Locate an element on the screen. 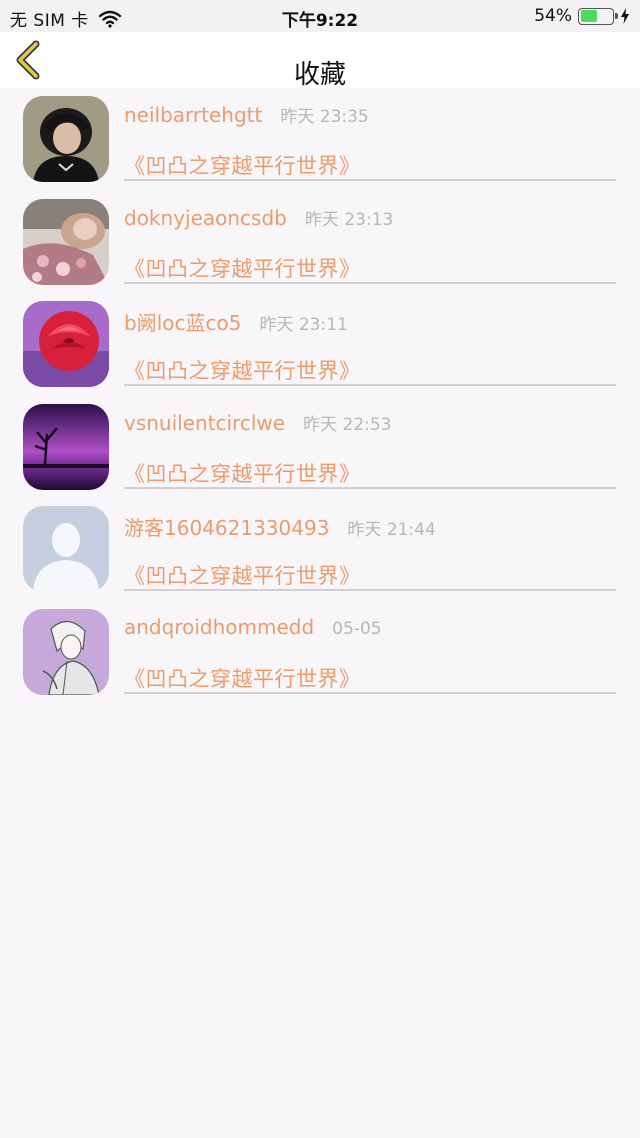  timestamp: 昨天 23:11 is located at coordinates (303, 325).